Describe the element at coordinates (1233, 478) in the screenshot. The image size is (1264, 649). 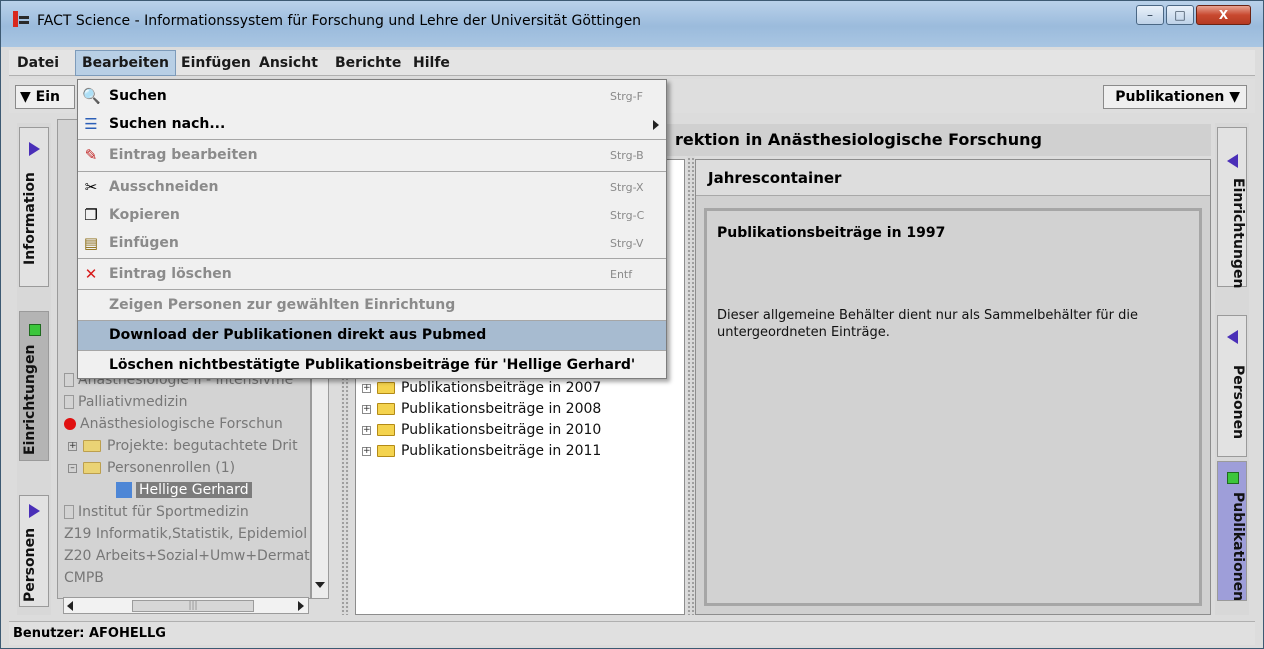
I see `active-indicator-icon` at that location.